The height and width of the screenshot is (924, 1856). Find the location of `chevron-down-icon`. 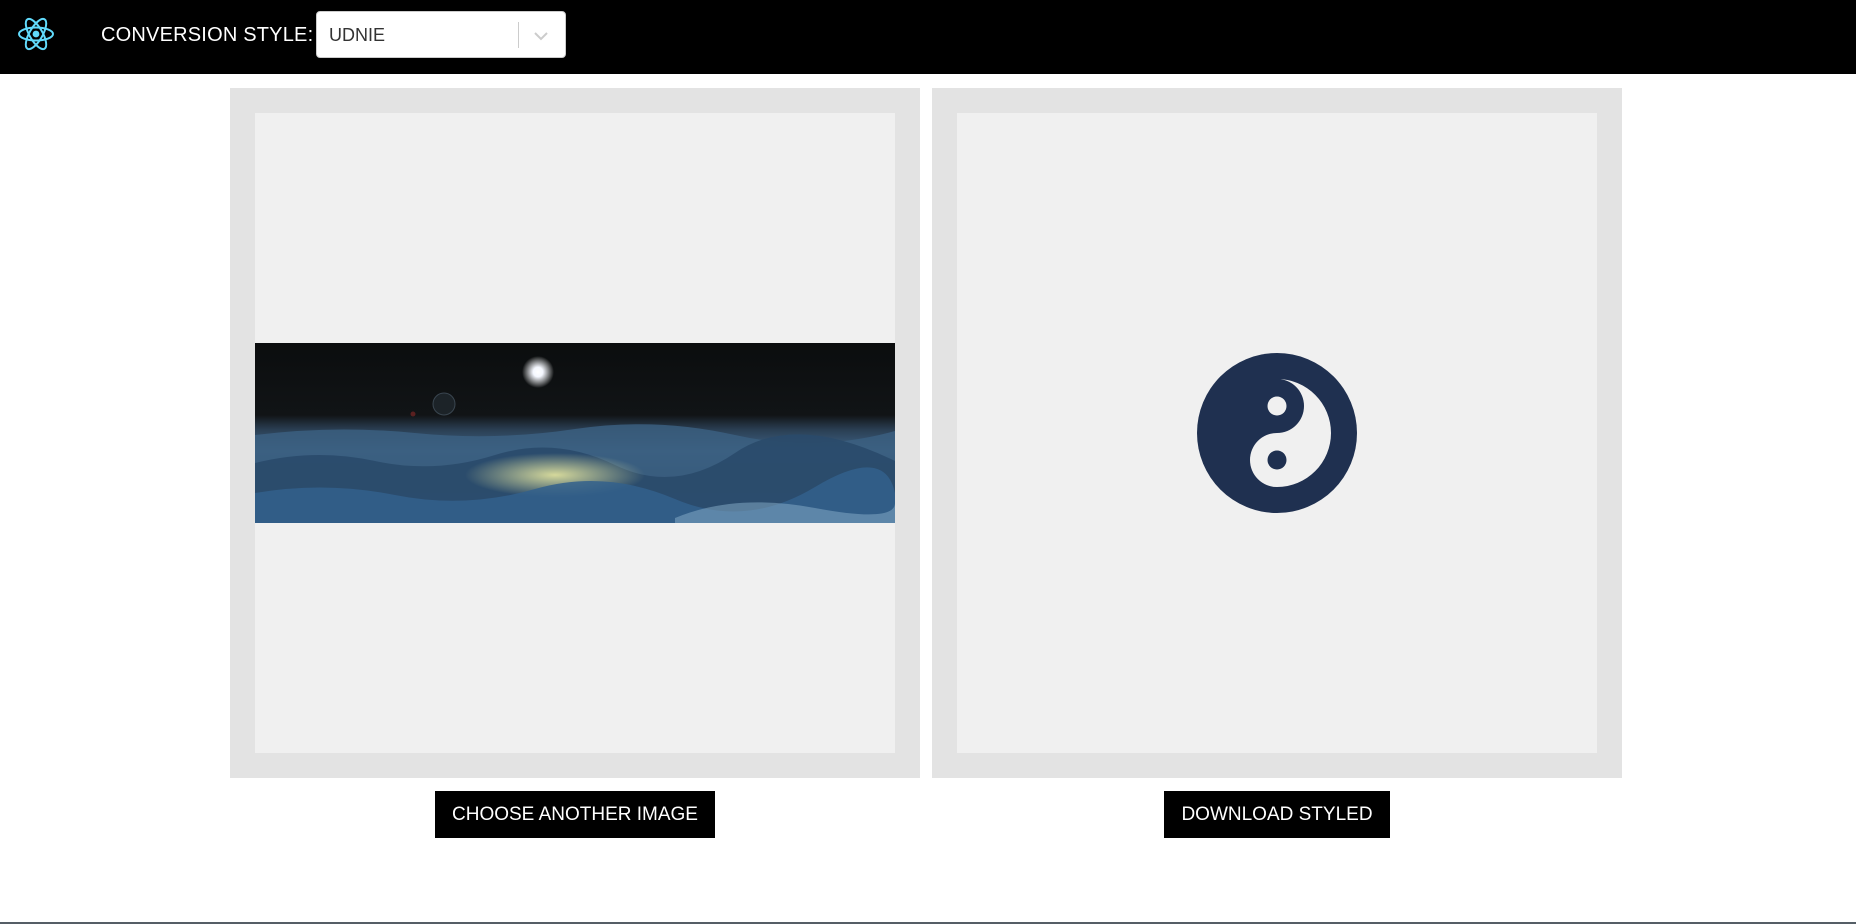

chevron-down-icon is located at coordinates (541, 36).